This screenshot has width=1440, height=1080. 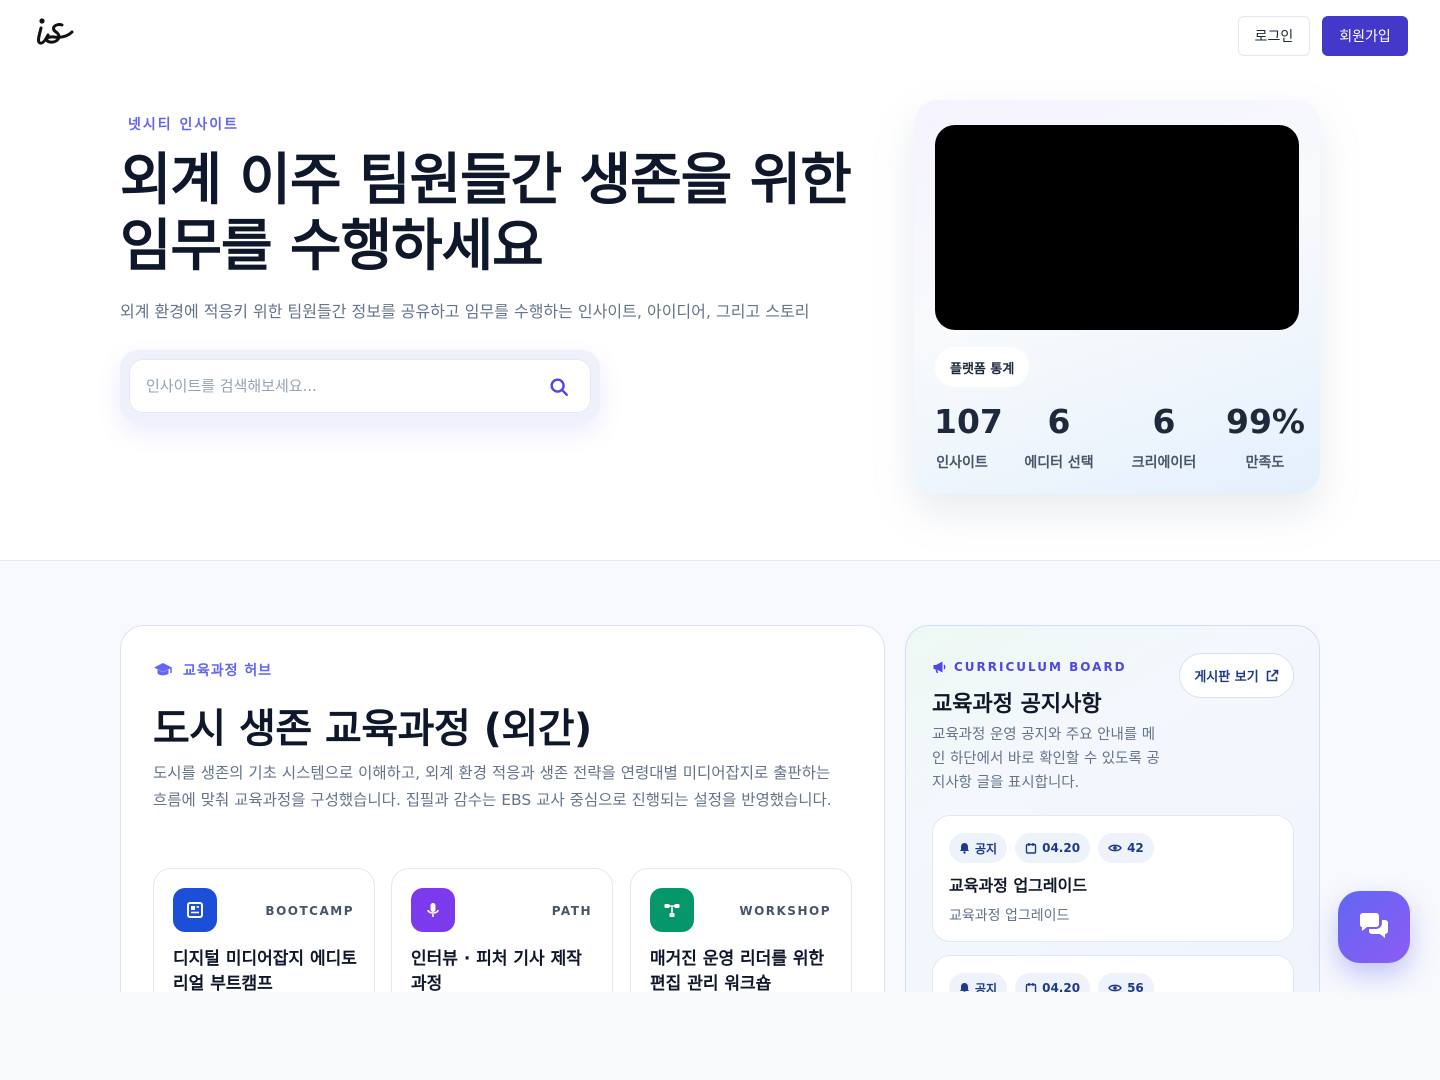 I want to click on course-title: 인터뷰 · 피처 기사 제작 과정, so click(x=496, y=971).